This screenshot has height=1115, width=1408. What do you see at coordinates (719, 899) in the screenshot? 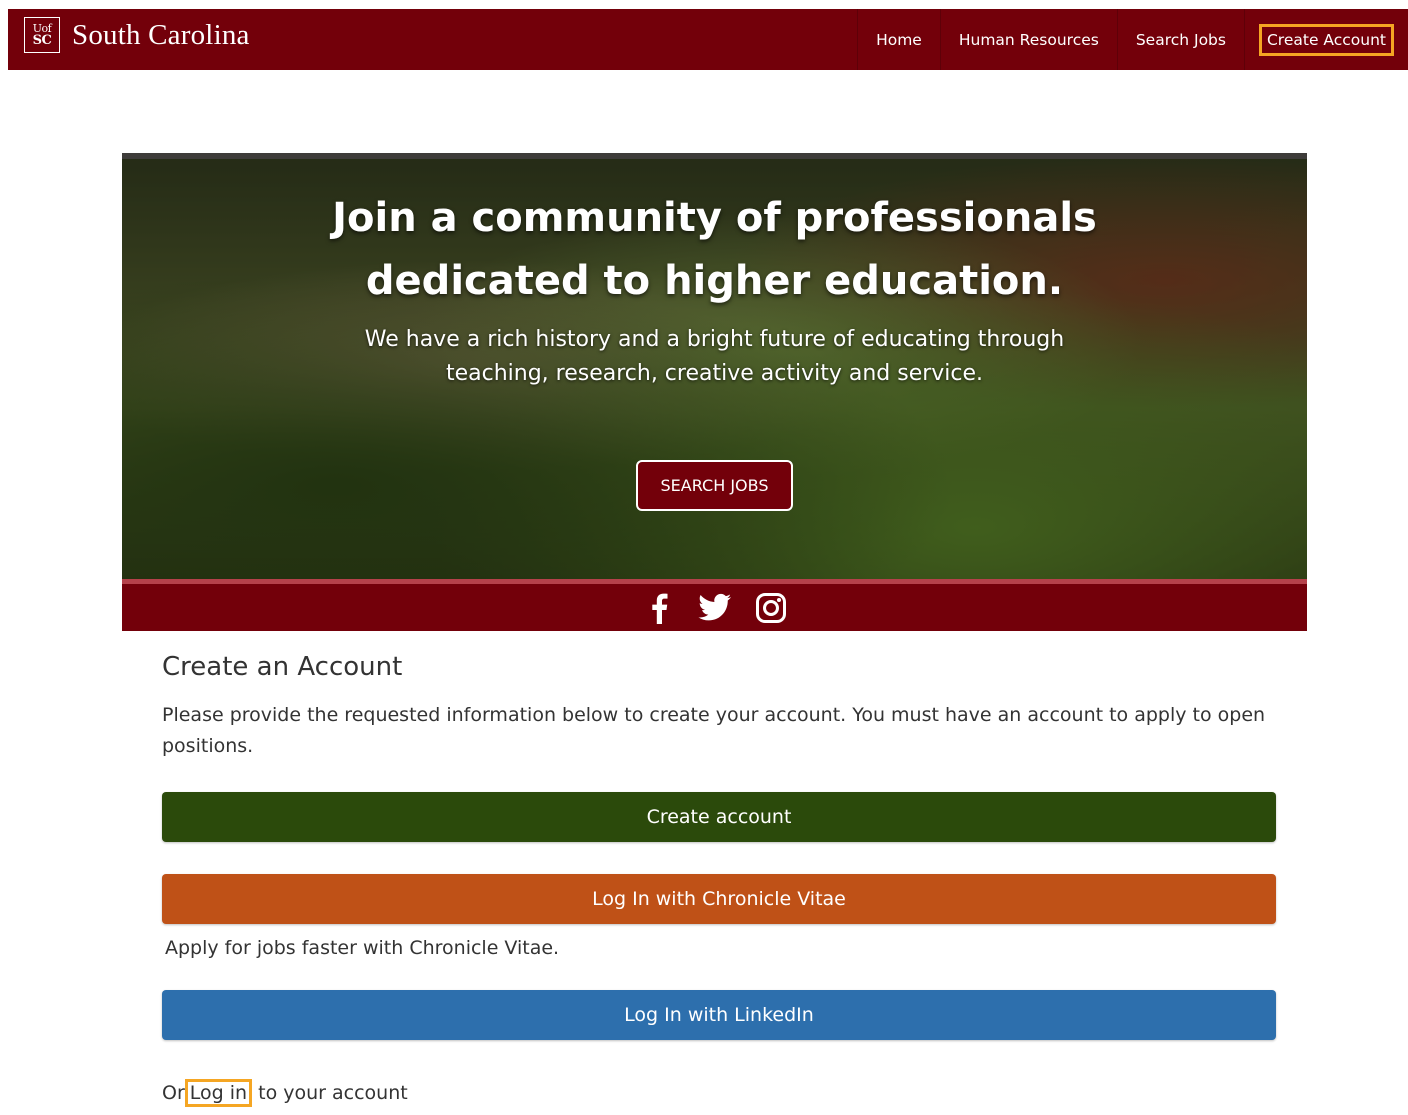
I see `chronicle-vitae-login-button: Log In with Chronicle Vitae` at bounding box center [719, 899].